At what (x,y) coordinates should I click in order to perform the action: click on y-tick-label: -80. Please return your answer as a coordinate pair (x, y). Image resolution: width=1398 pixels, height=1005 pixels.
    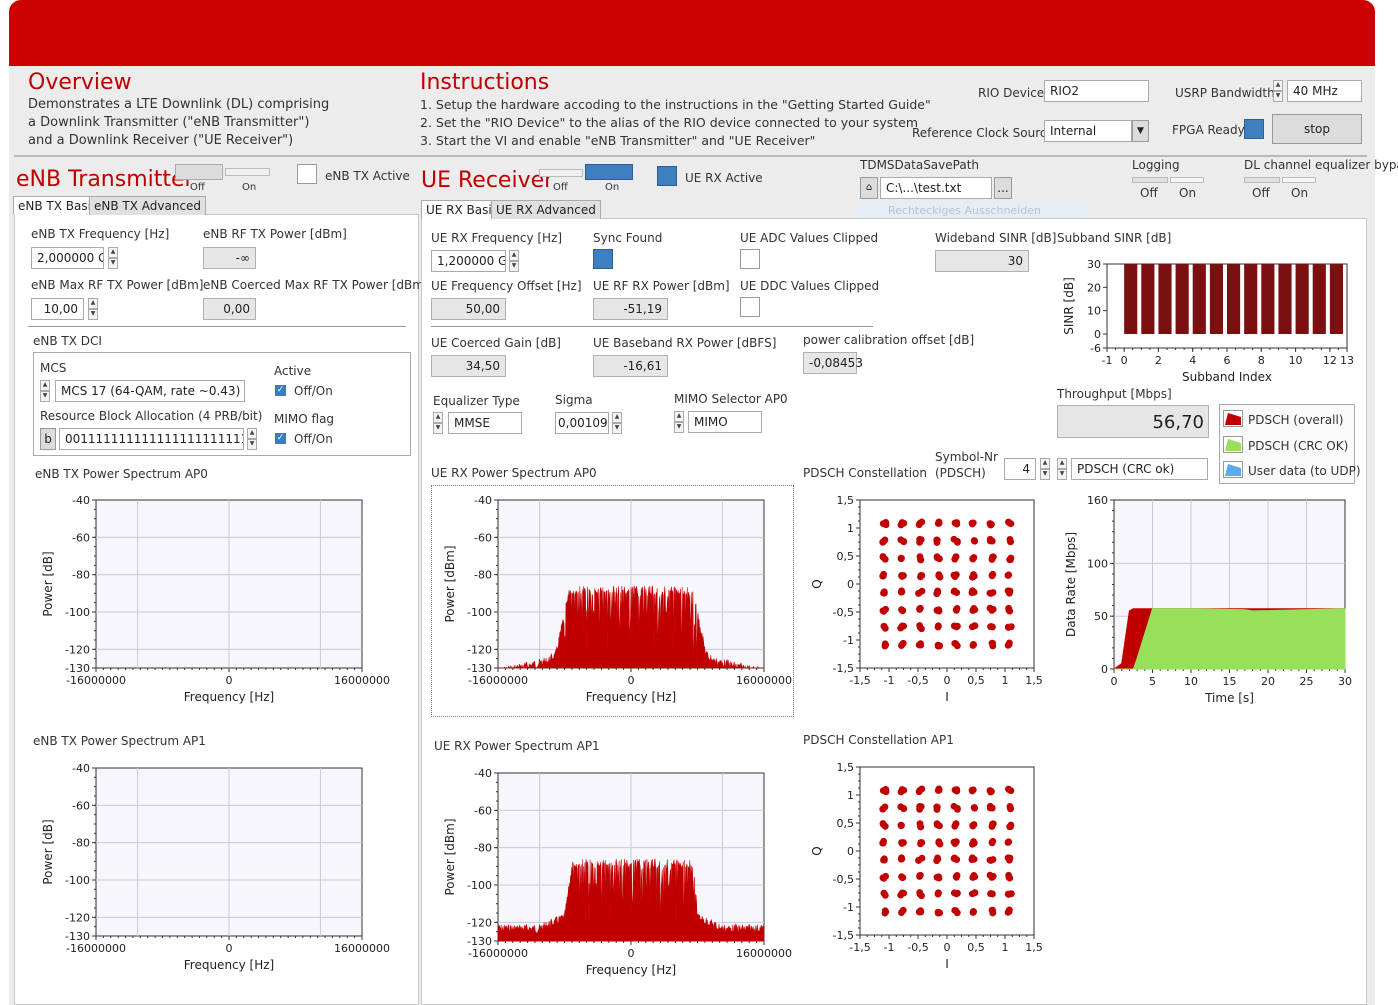
    Looking at the image, I should click on (483, 848).